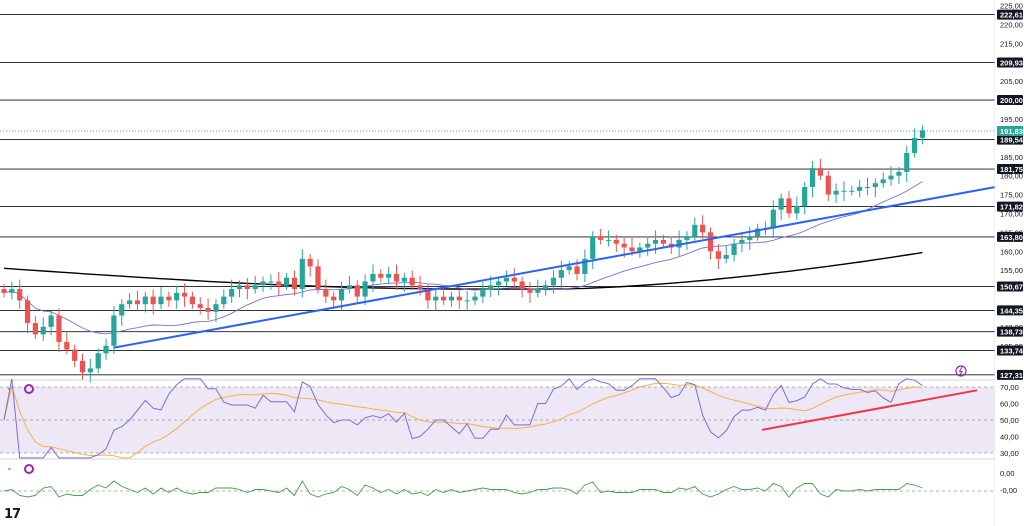 The height and width of the screenshot is (526, 1024). What do you see at coordinates (1009, 387) in the screenshot?
I see `rsi-tick-label: 70,00` at bounding box center [1009, 387].